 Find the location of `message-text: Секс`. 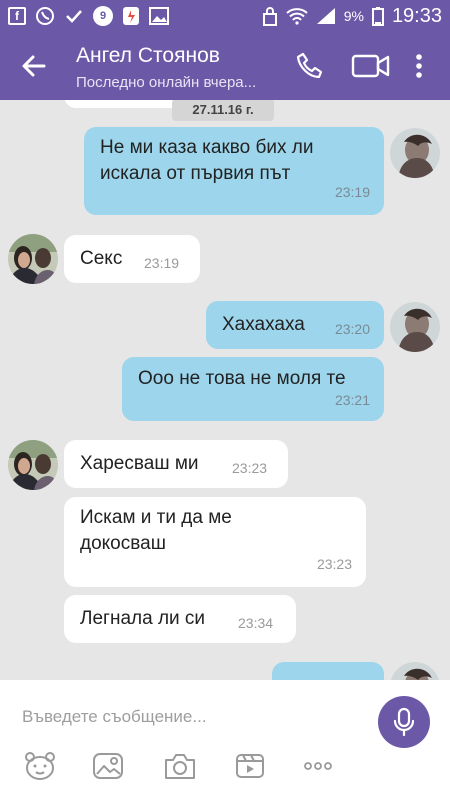

message-text: Секс is located at coordinates (101, 258).